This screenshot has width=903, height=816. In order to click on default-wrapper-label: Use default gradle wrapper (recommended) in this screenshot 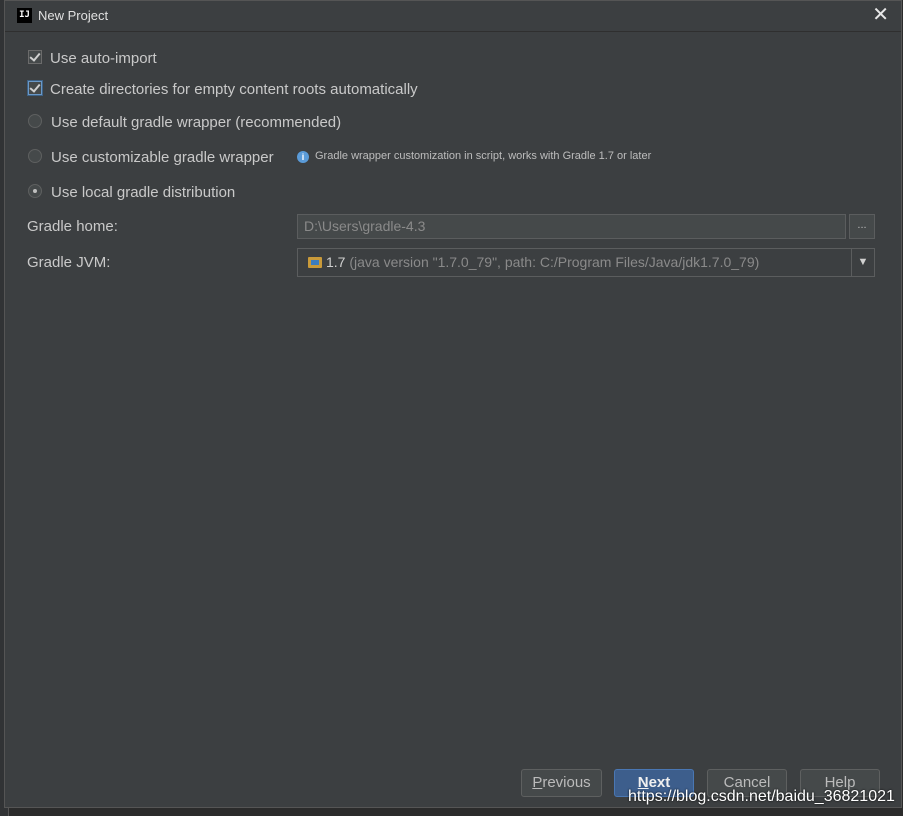, I will do `click(196, 122)`.